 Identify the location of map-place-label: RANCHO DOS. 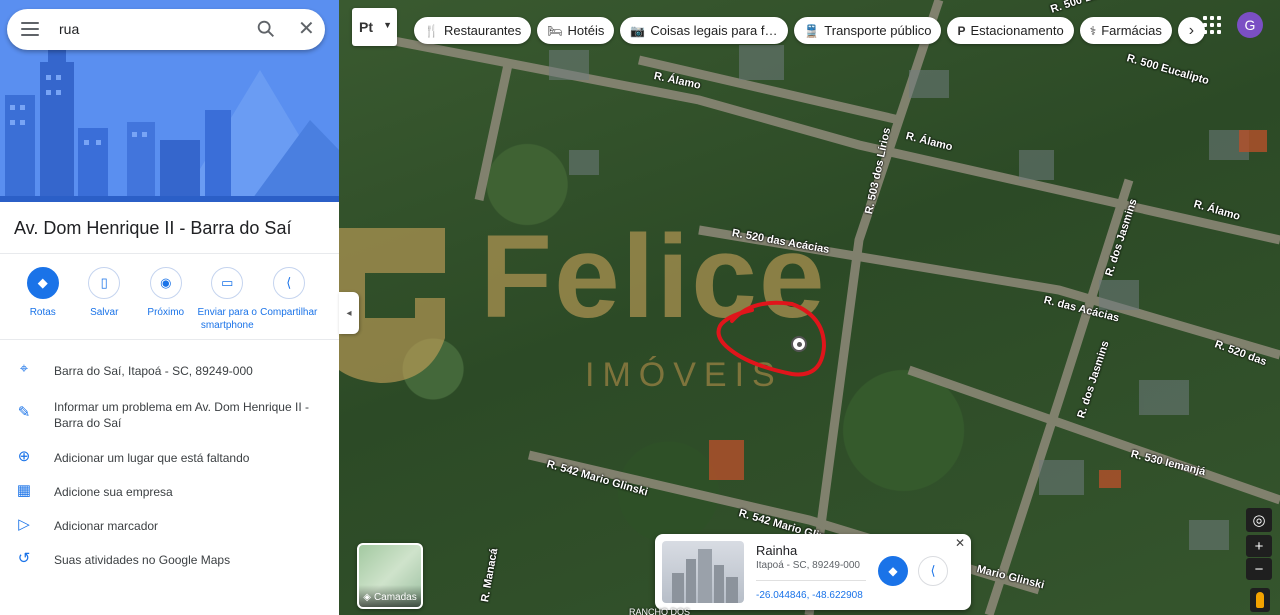
(660, 611).